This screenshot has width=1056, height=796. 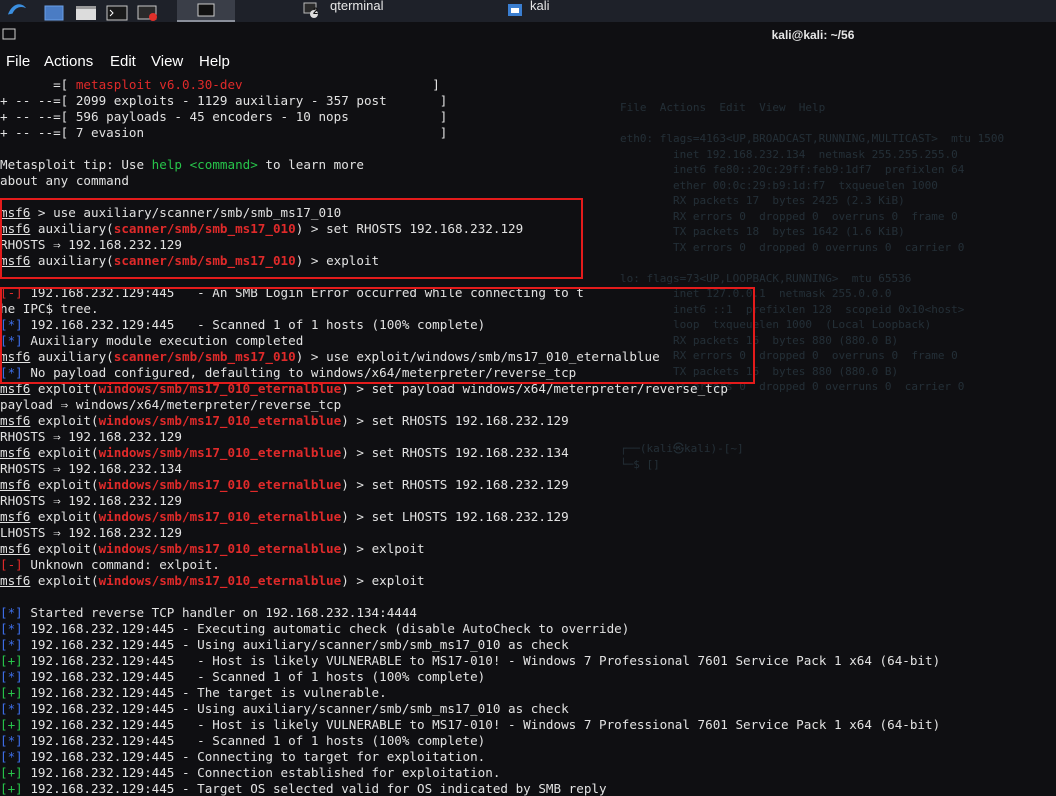 I want to click on terminal-text: =[, so click(x=38, y=84).